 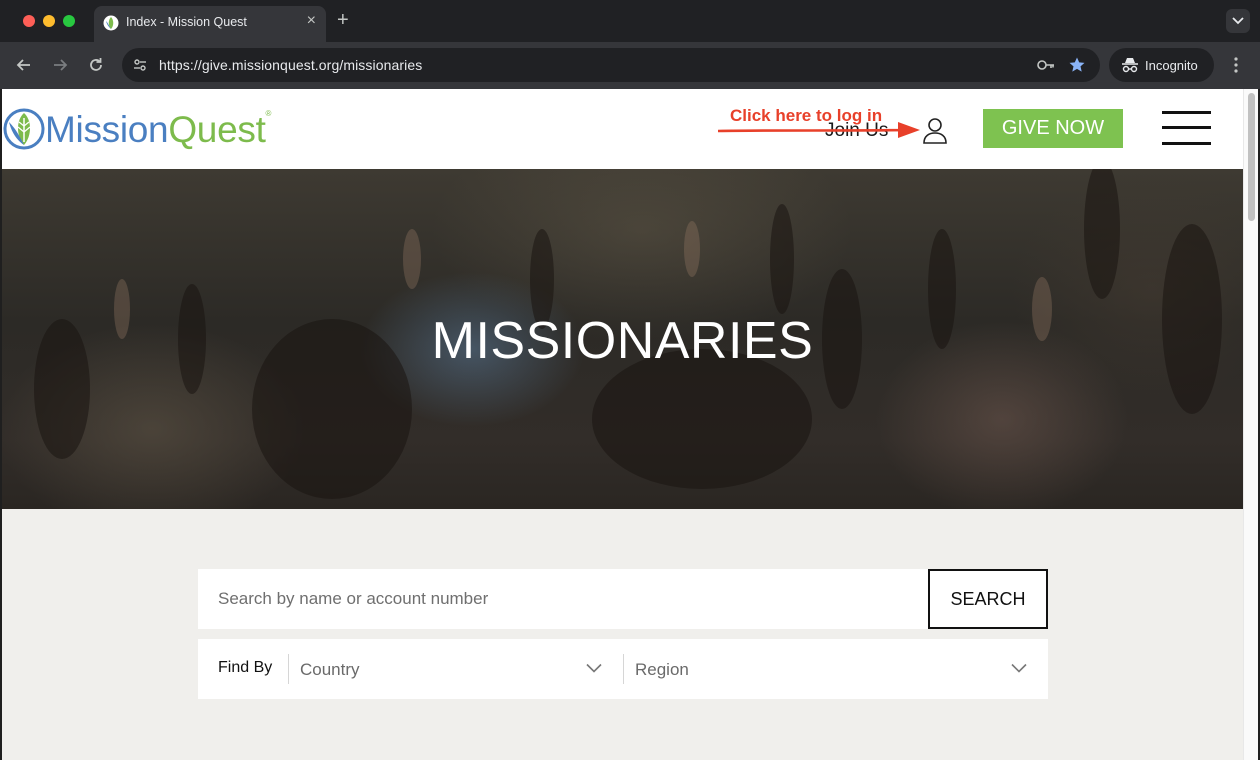 I want to click on give-now-button: GIVE NOW, so click(x=1053, y=128).